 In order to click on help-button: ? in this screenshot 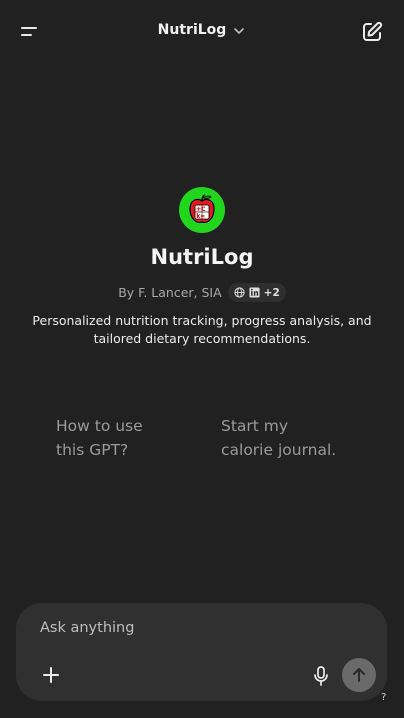, I will do `click(383, 697)`.